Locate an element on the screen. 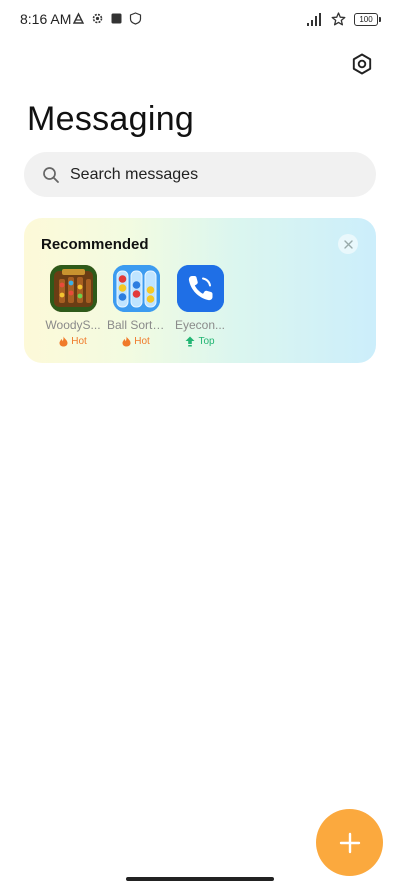  page-title: Messaging is located at coordinates (111, 119).